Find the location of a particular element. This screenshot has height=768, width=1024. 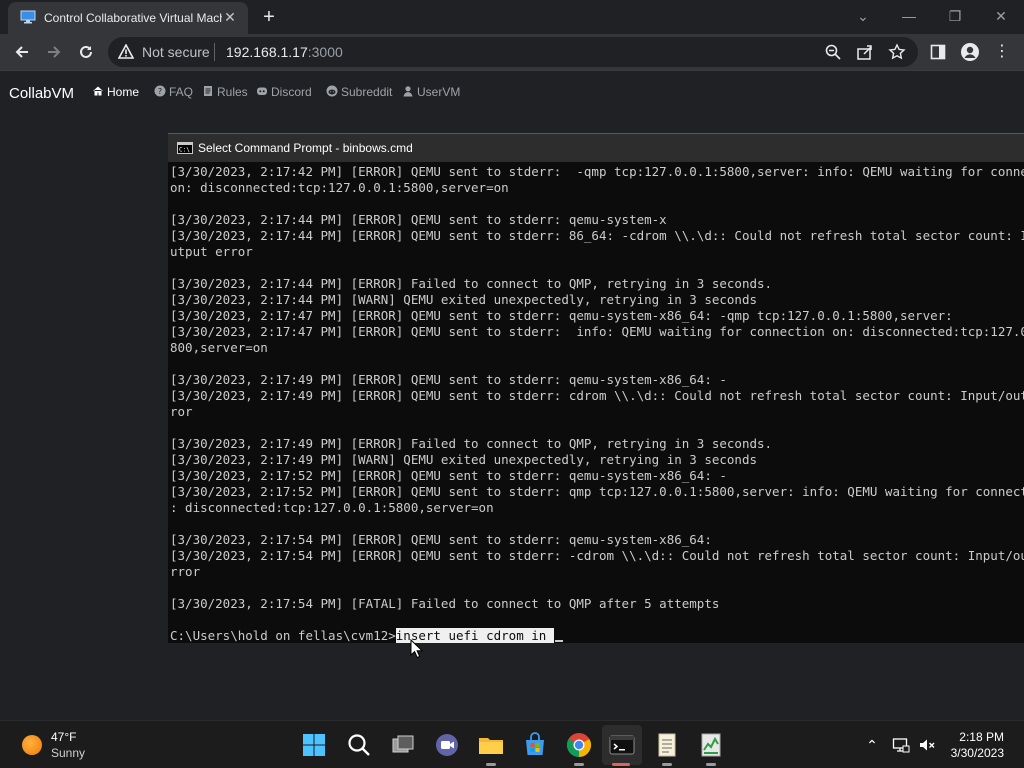

windows-start-icon is located at coordinates (314, 745).